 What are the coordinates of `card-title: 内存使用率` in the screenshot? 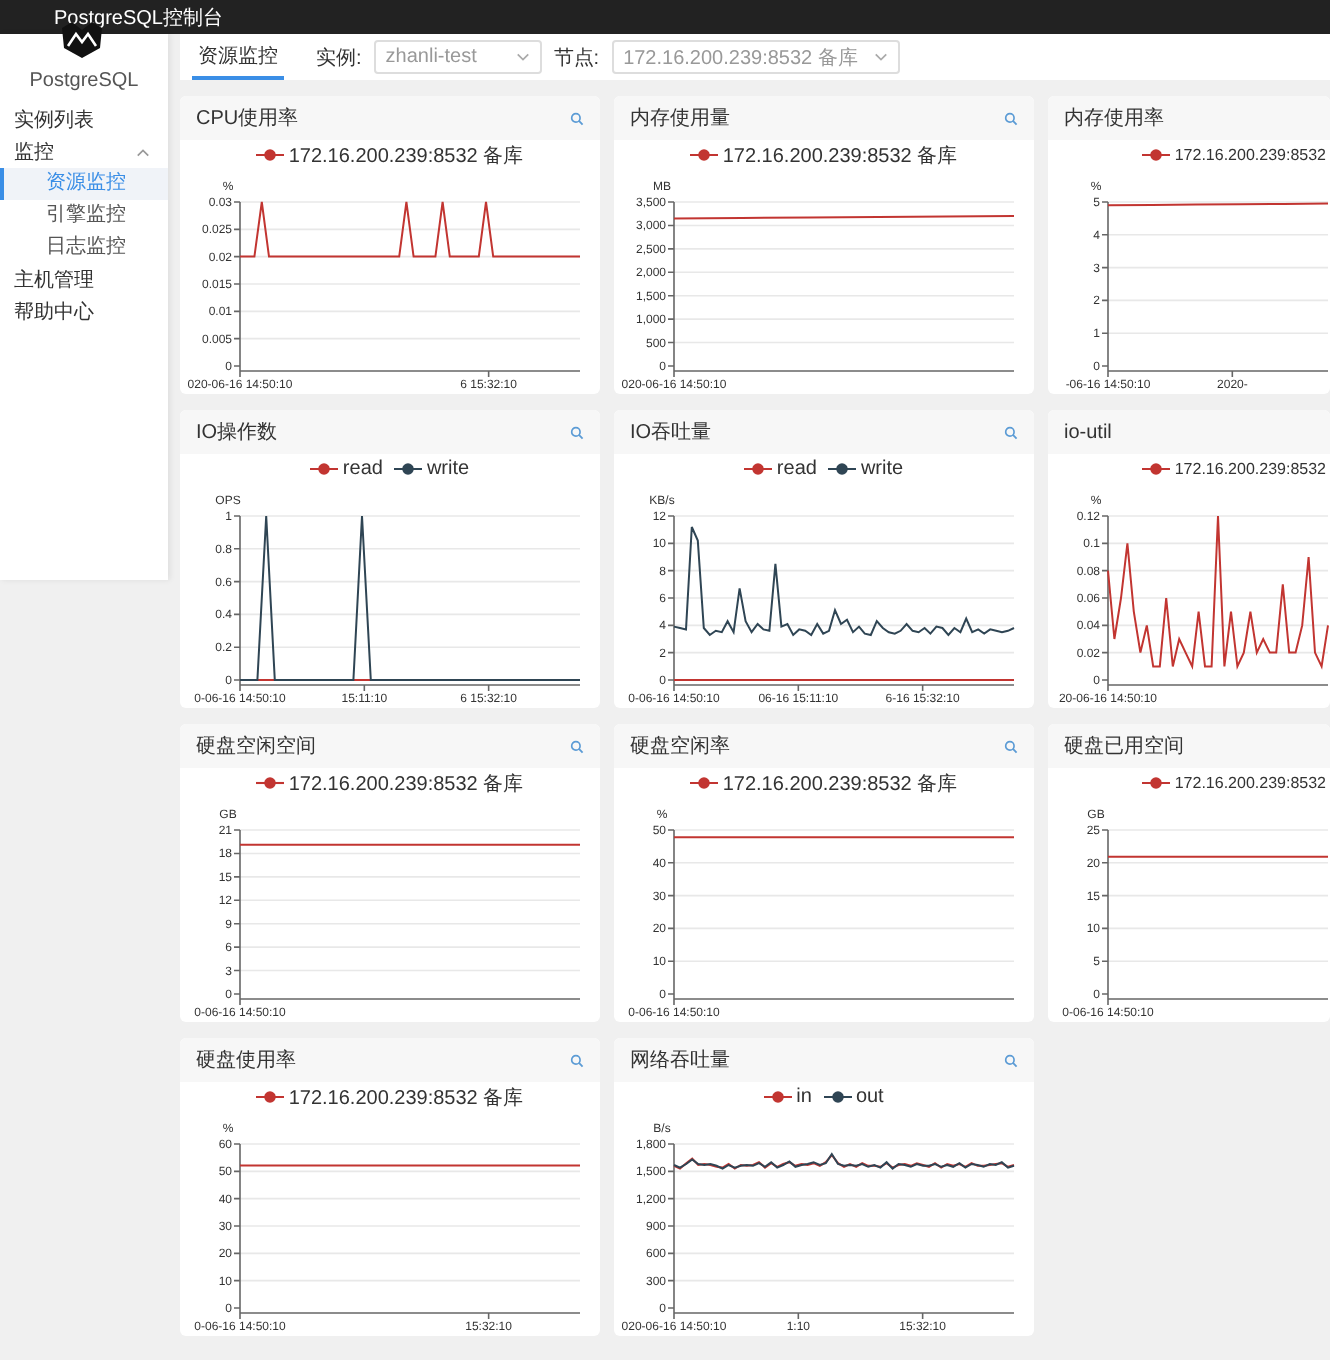 It's located at (1114, 118).